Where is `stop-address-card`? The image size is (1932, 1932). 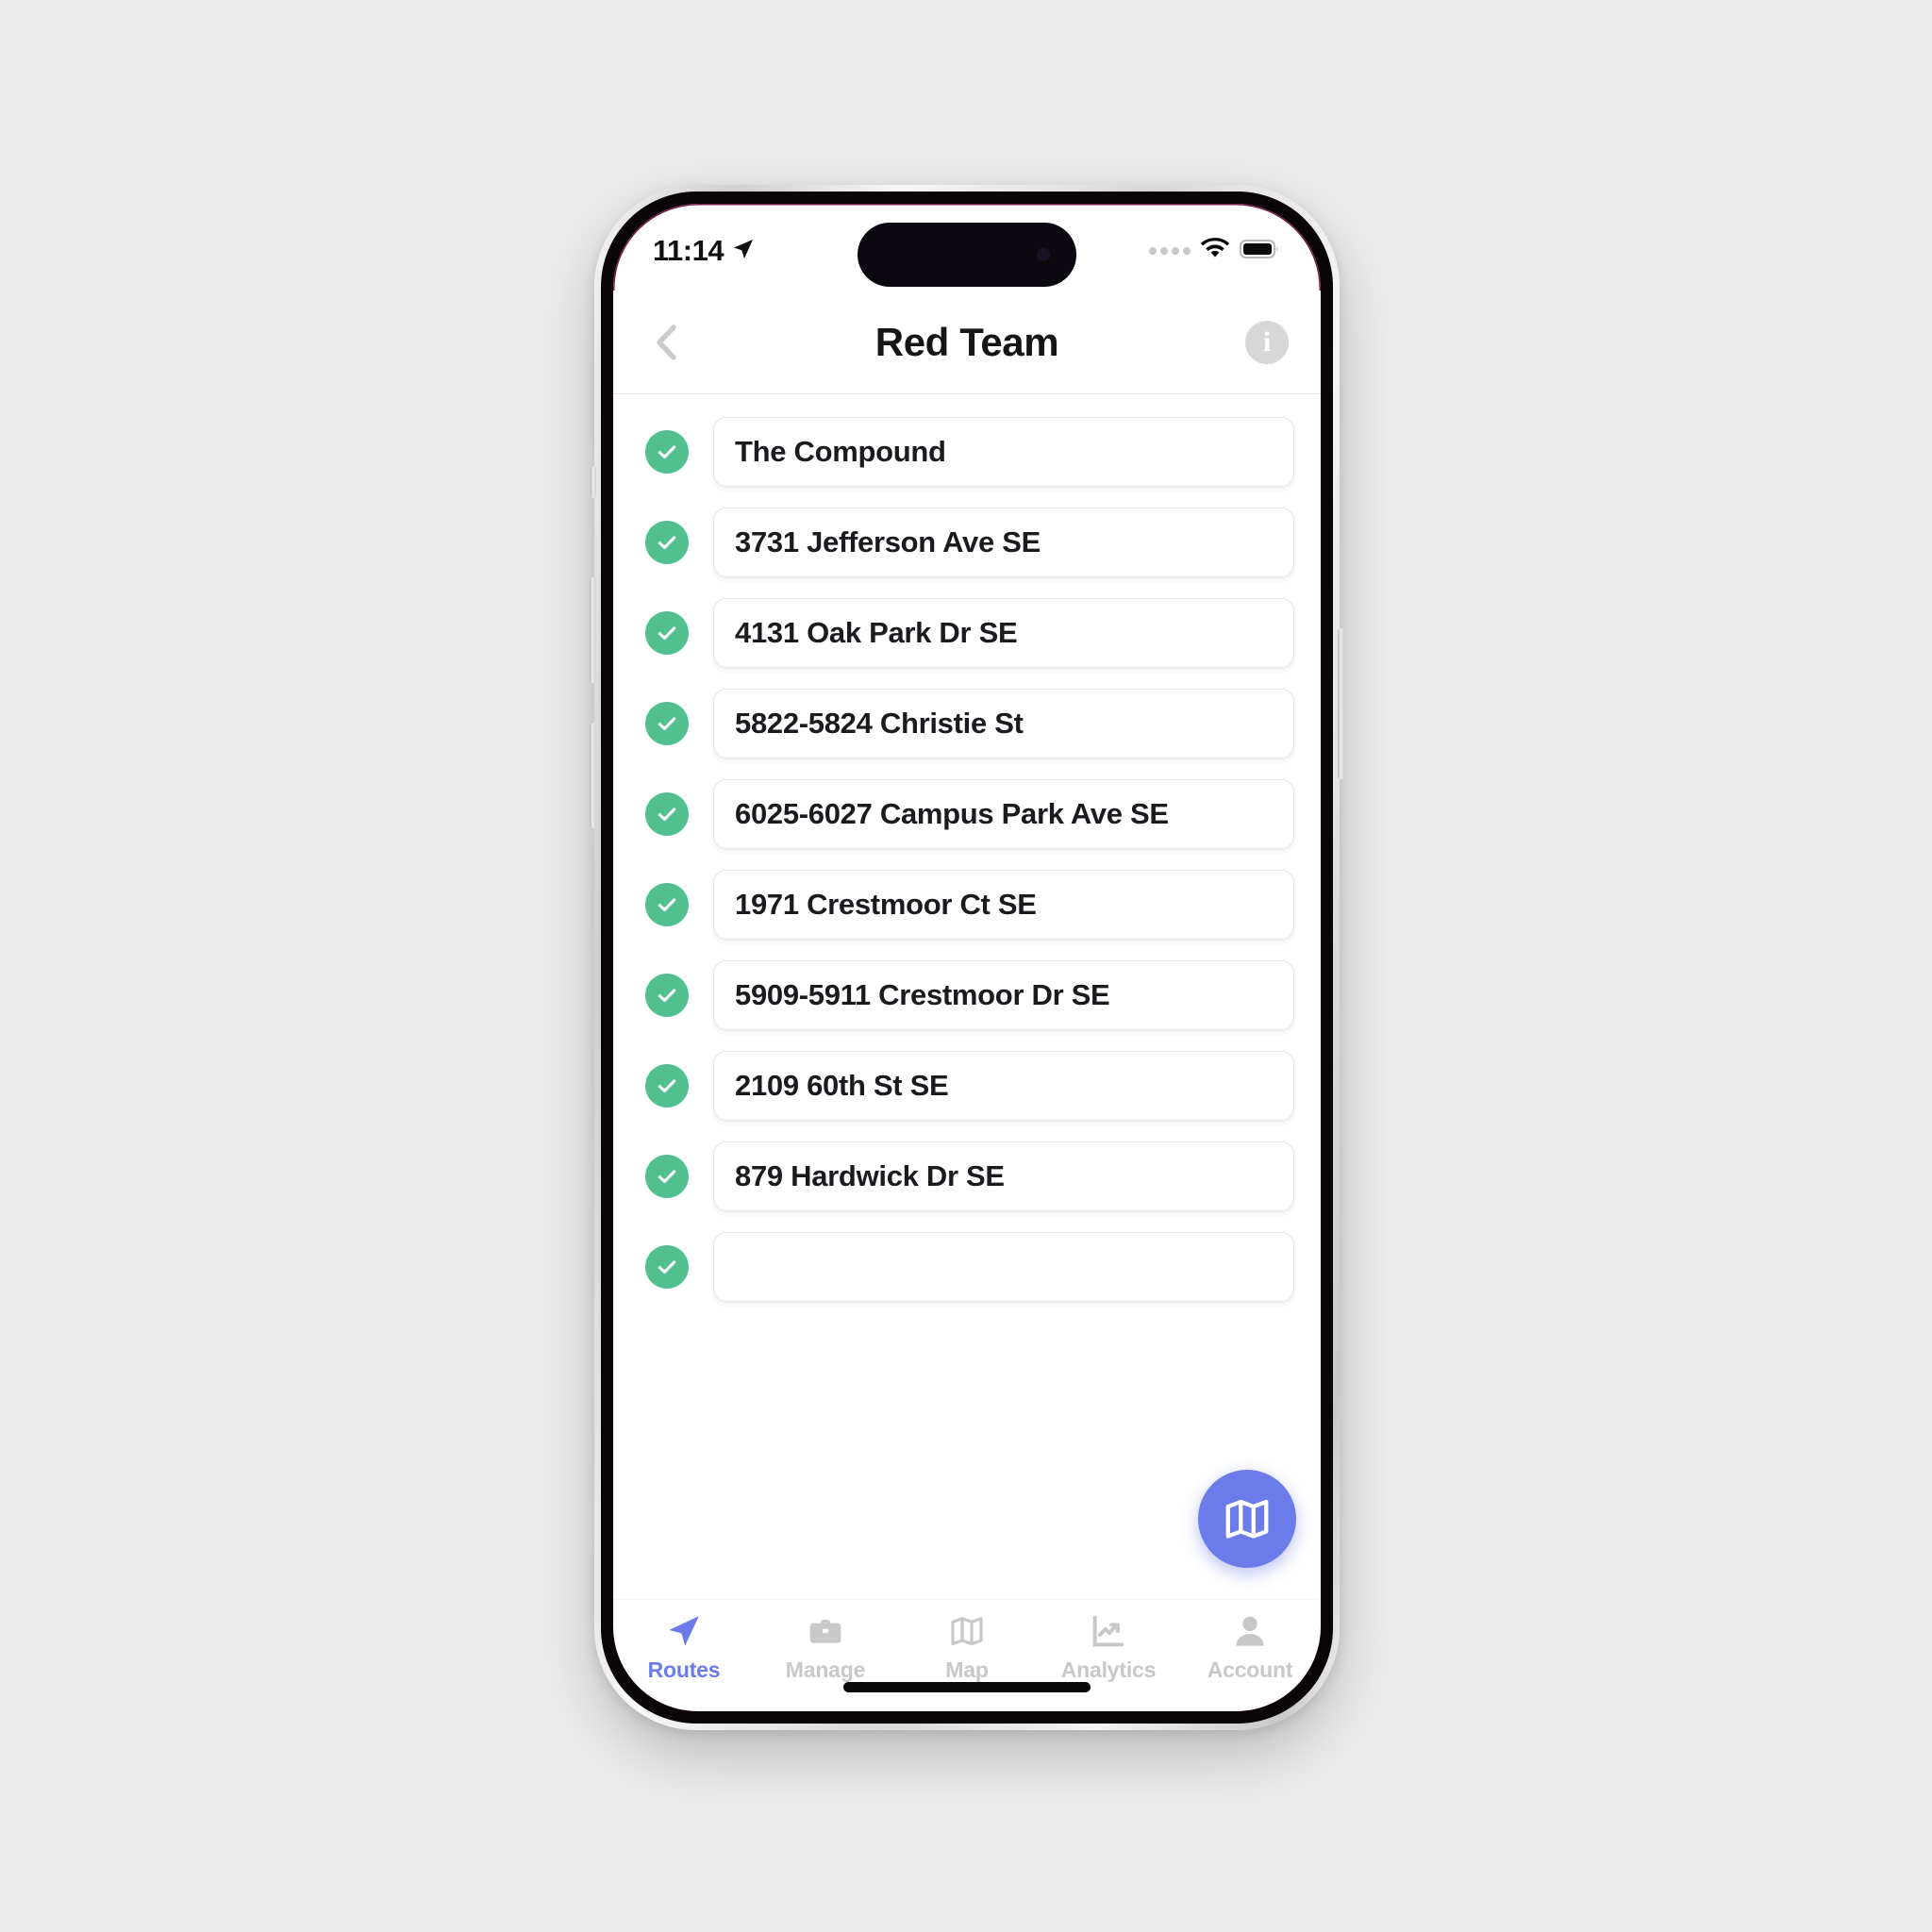 stop-address-card is located at coordinates (1003, 1267).